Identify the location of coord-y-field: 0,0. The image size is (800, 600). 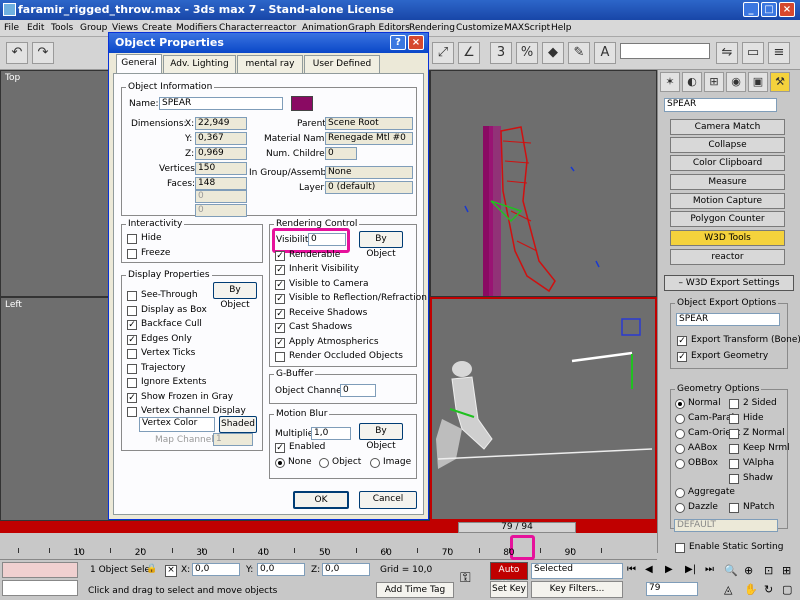
(281, 569).